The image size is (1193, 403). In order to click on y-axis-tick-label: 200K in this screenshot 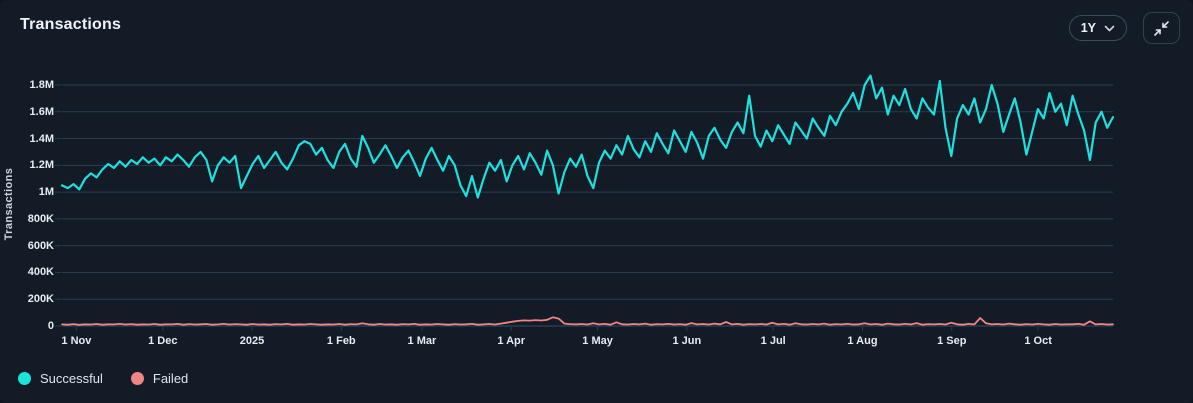, I will do `click(40, 299)`.